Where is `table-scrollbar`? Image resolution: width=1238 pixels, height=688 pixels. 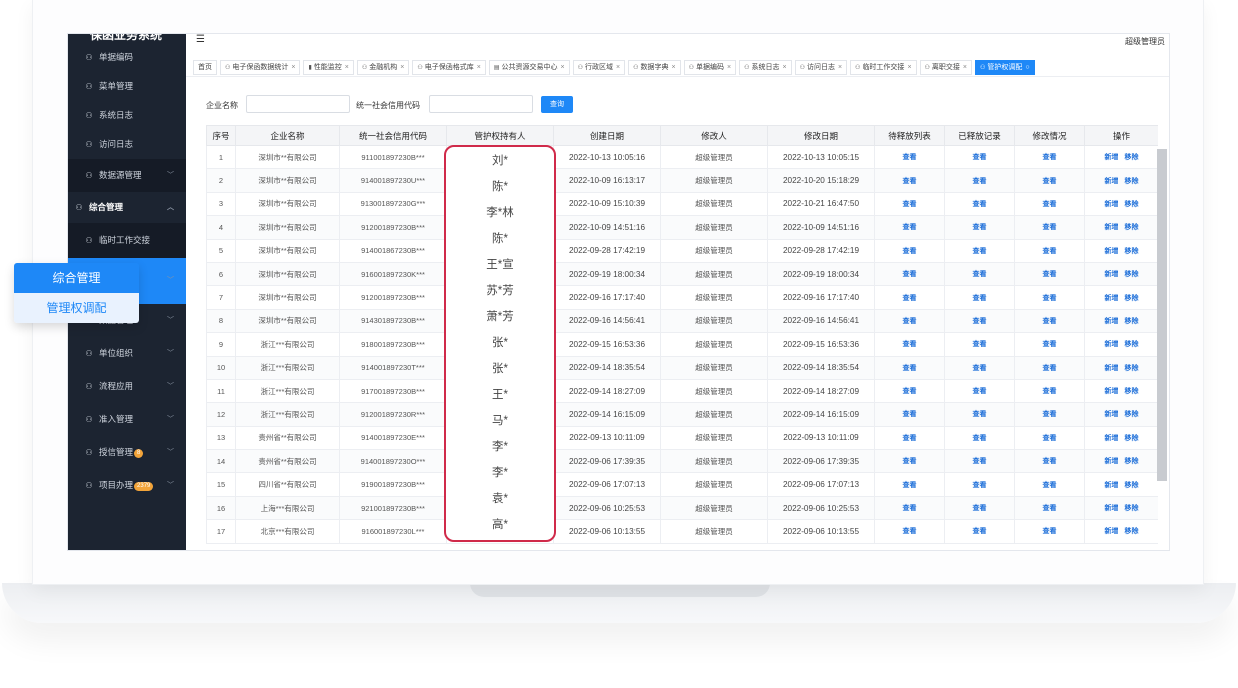 table-scrollbar is located at coordinates (1162, 315).